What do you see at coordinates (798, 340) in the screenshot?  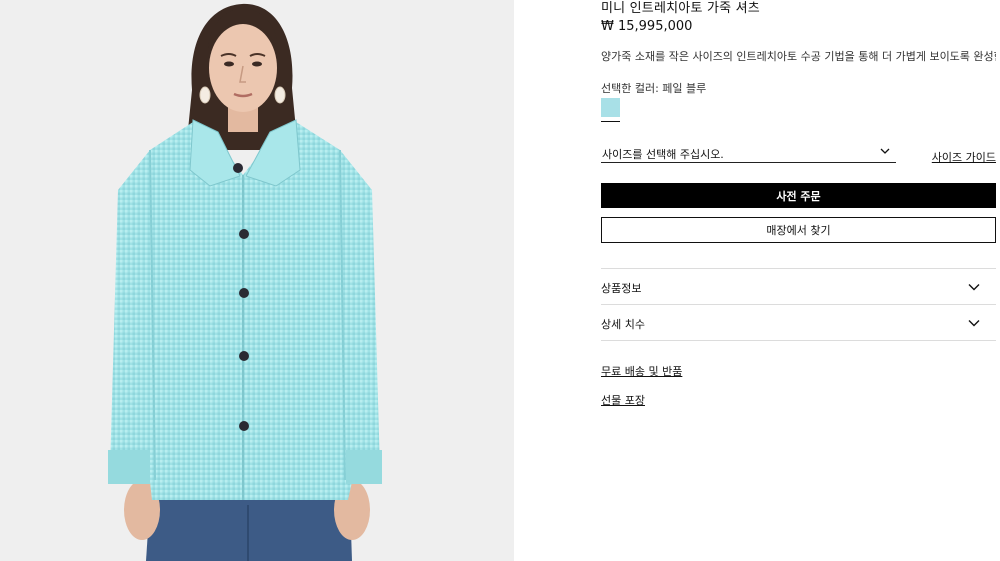 I see `divider` at bounding box center [798, 340].